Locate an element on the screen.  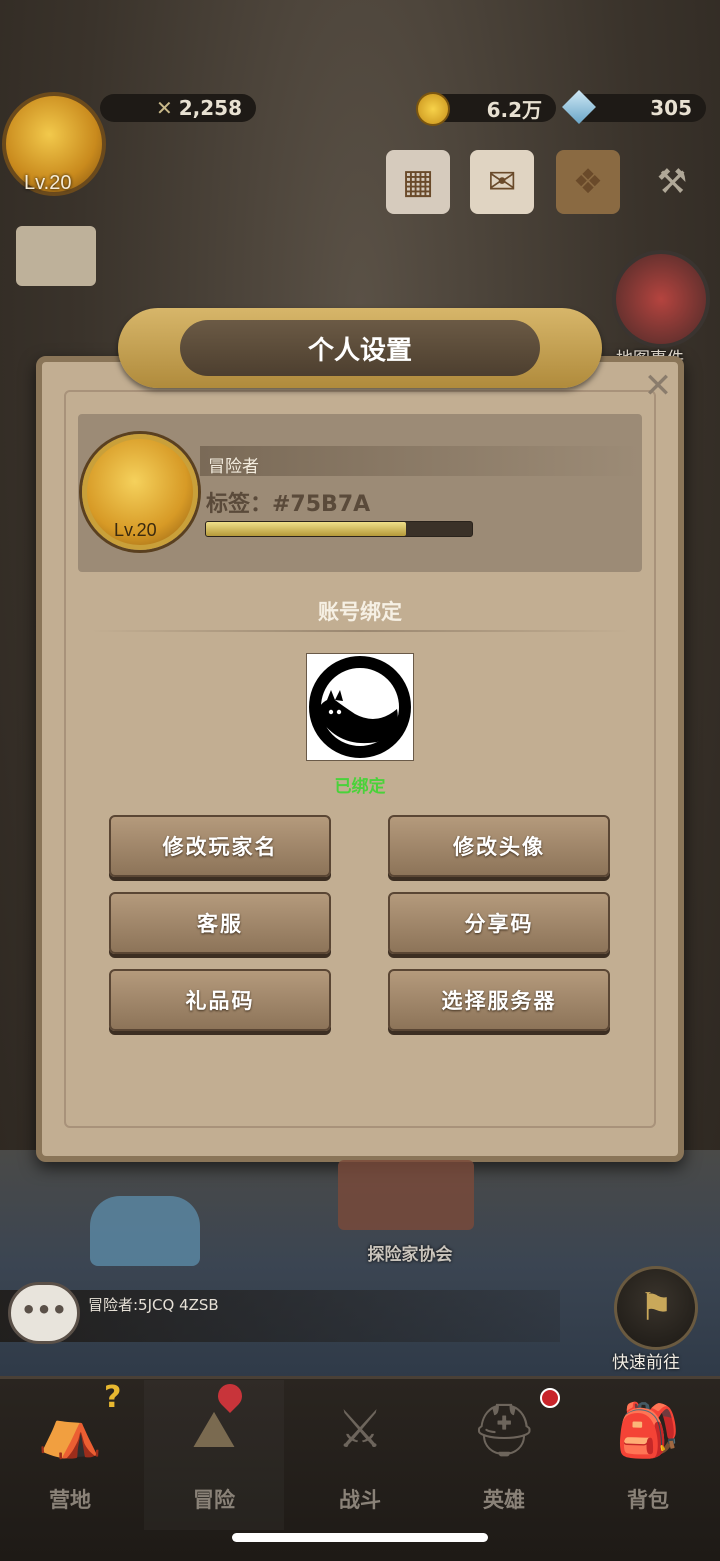
customer-service-button: 客服 is located at coordinates (220, 923).